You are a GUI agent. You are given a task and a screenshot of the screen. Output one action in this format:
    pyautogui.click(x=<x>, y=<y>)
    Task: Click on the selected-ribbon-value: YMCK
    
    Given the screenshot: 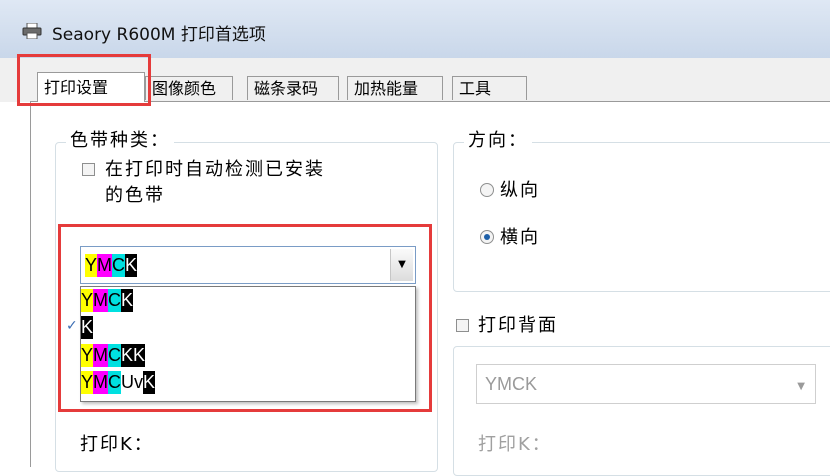 What is the action you would take?
    pyautogui.click(x=111, y=265)
    